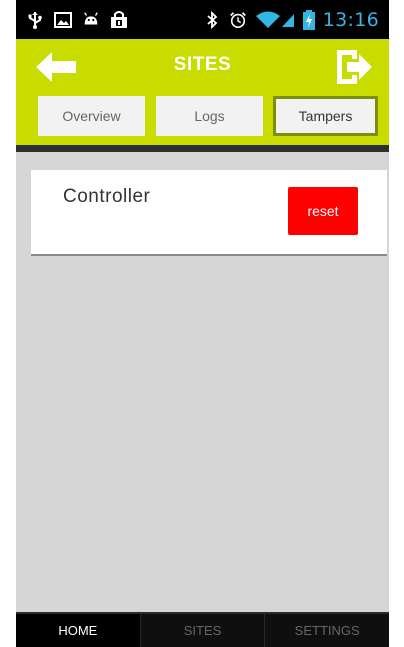  What do you see at coordinates (209, 213) in the screenshot?
I see `tamper-card: Controller reset` at bounding box center [209, 213].